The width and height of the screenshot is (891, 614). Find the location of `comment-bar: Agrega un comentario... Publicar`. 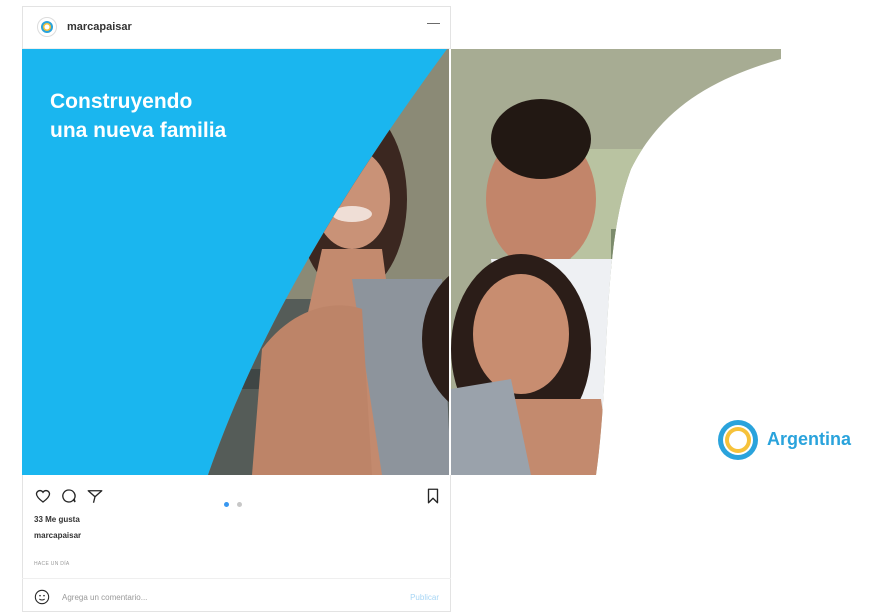

comment-bar: Agrega un comentario... Publicar is located at coordinates (236, 595).